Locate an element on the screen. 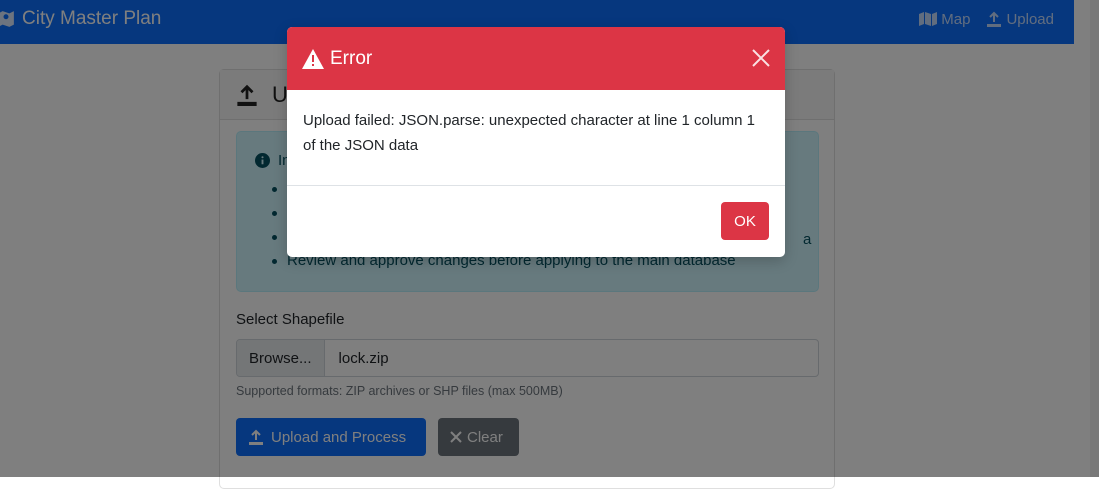 This screenshot has height=489, width=1099. modal-header: Error is located at coordinates (536, 58).